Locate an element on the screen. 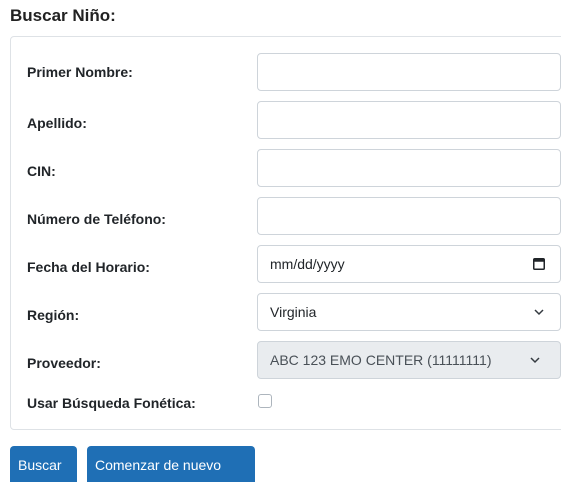 The image size is (561, 484). provider-select: ABC 123 EMO CENTER (11111111) is located at coordinates (409, 360).